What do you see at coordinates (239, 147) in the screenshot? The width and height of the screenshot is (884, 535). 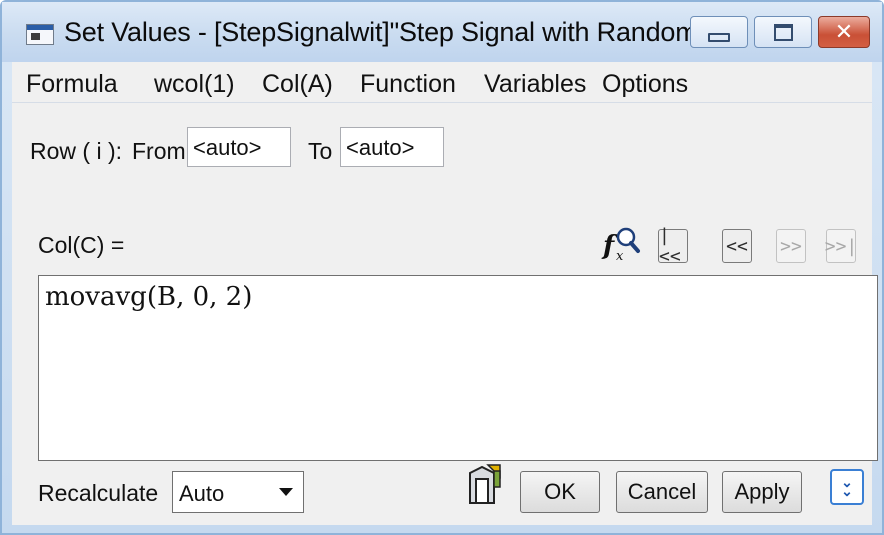 I see `row-from-input: <auto>` at bounding box center [239, 147].